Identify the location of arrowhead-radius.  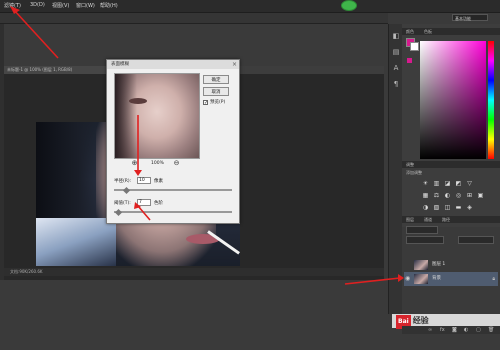
(138, 173).